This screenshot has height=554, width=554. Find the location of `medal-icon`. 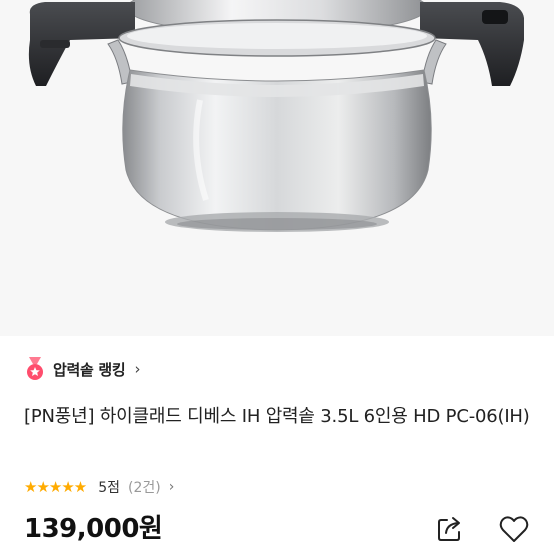

medal-icon is located at coordinates (35, 368).